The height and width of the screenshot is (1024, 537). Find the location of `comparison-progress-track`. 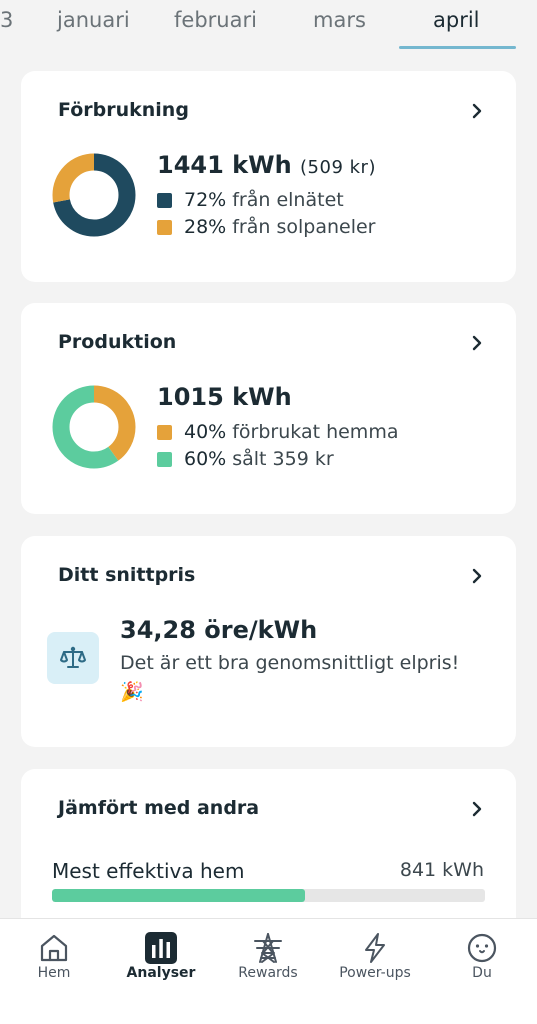

comparison-progress-track is located at coordinates (268, 895).